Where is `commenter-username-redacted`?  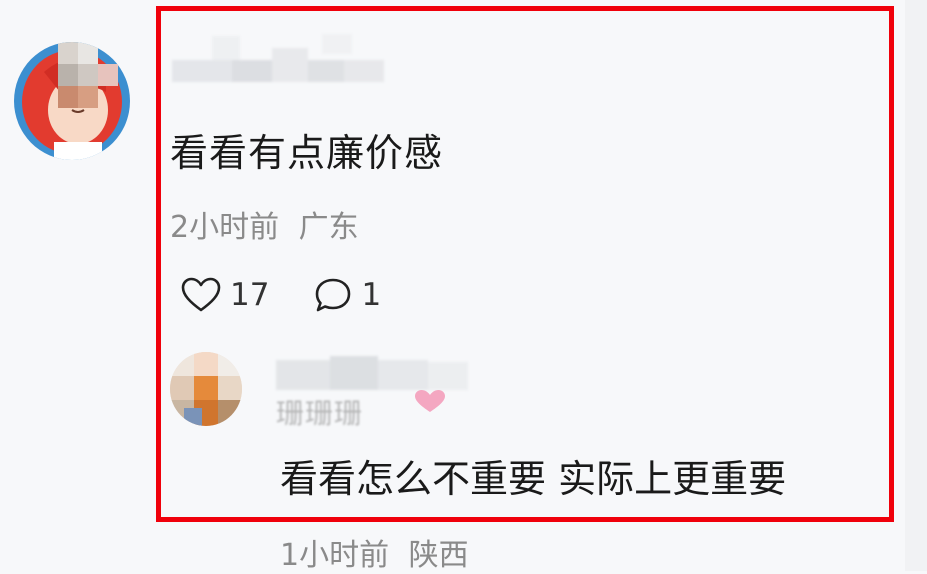 commenter-username-redacted is located at coordinates (278, 58).